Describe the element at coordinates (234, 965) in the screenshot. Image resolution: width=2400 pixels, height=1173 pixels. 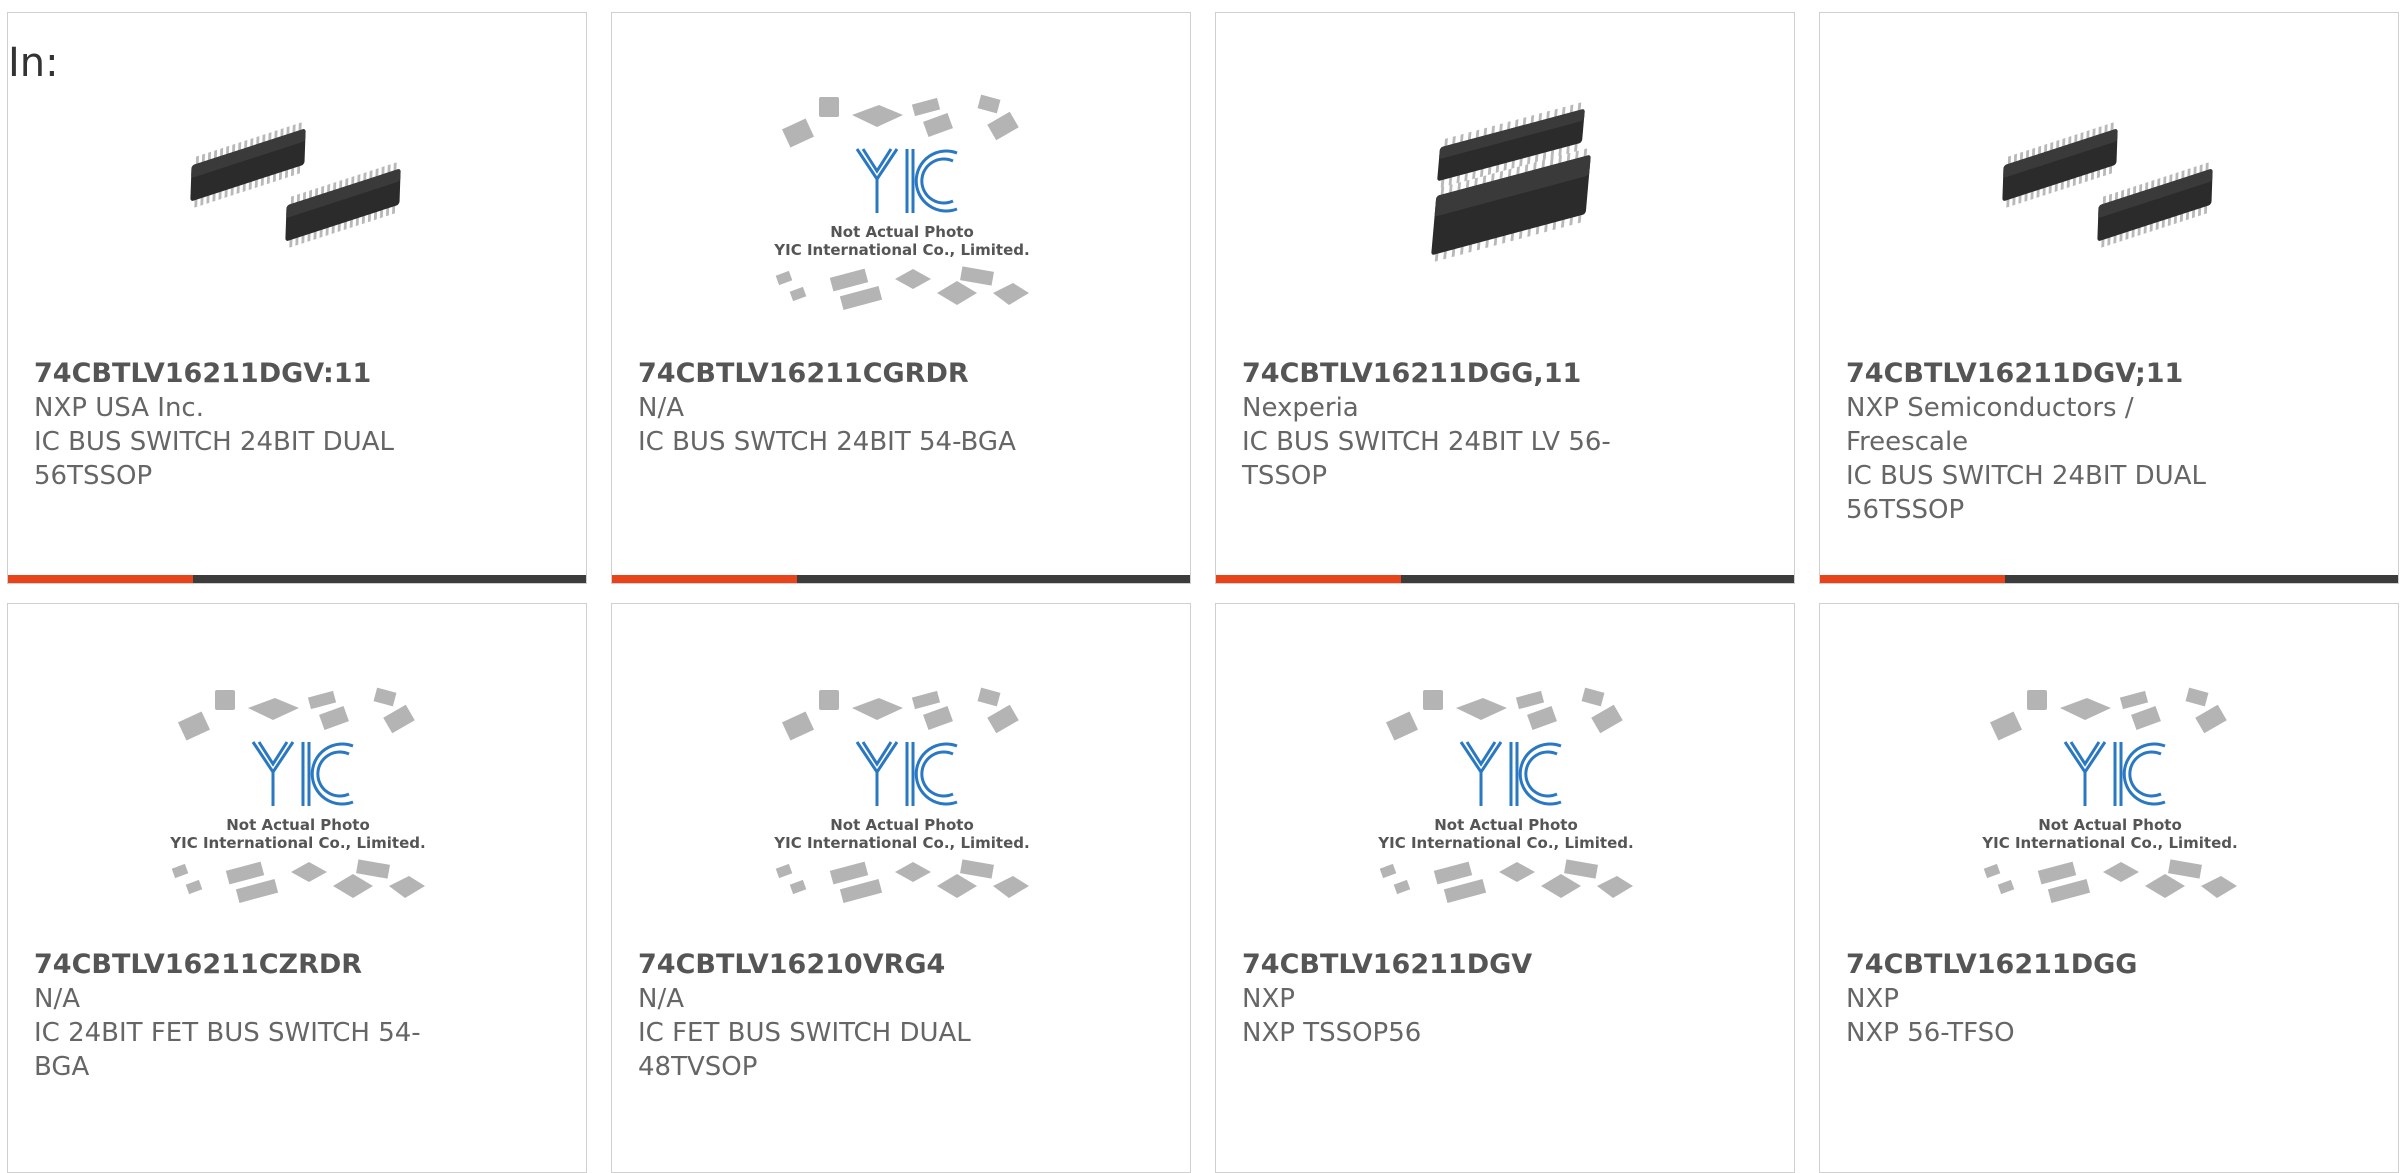
I see `part-number: 74CBTLV16211CZRDR` at that location.